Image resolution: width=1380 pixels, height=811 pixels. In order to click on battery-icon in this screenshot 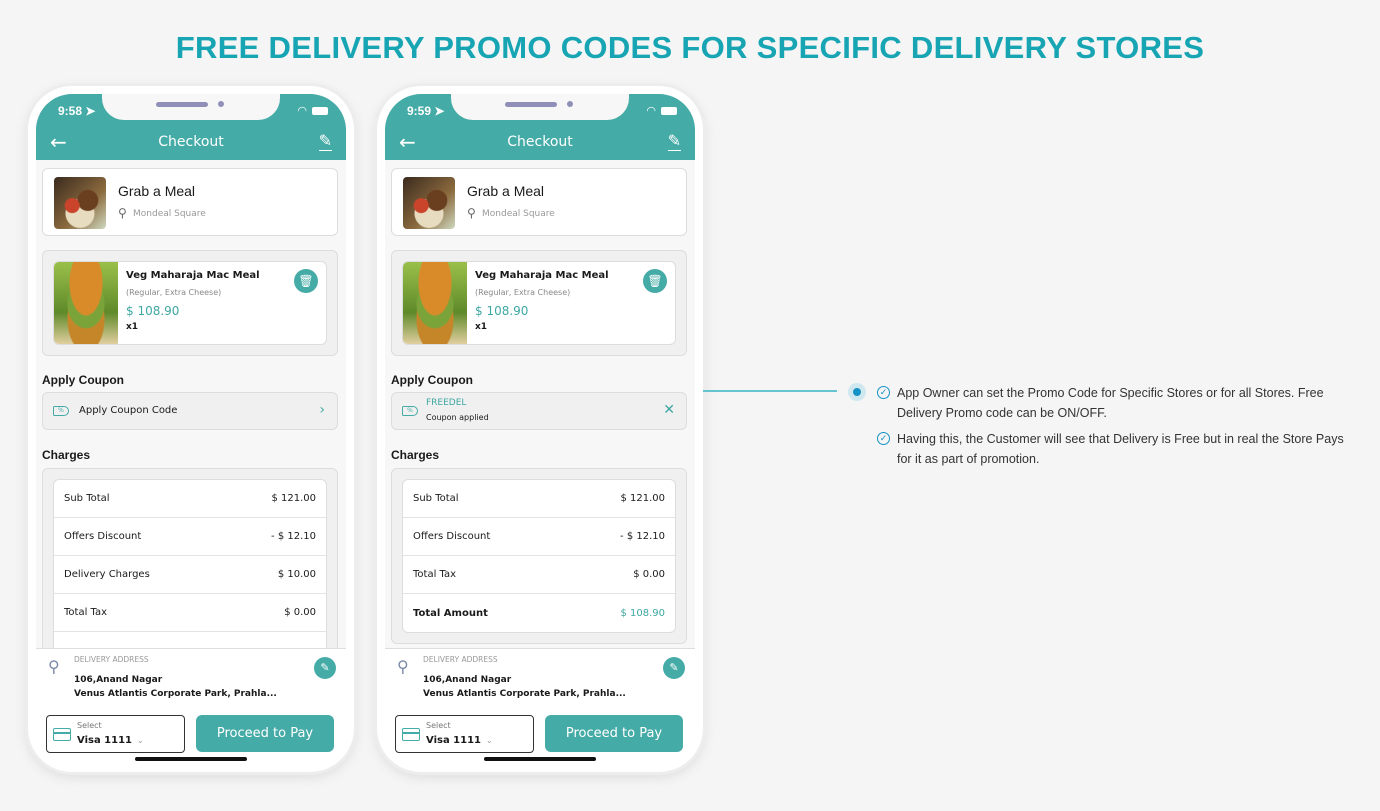, I will do `click(669, 110)`.